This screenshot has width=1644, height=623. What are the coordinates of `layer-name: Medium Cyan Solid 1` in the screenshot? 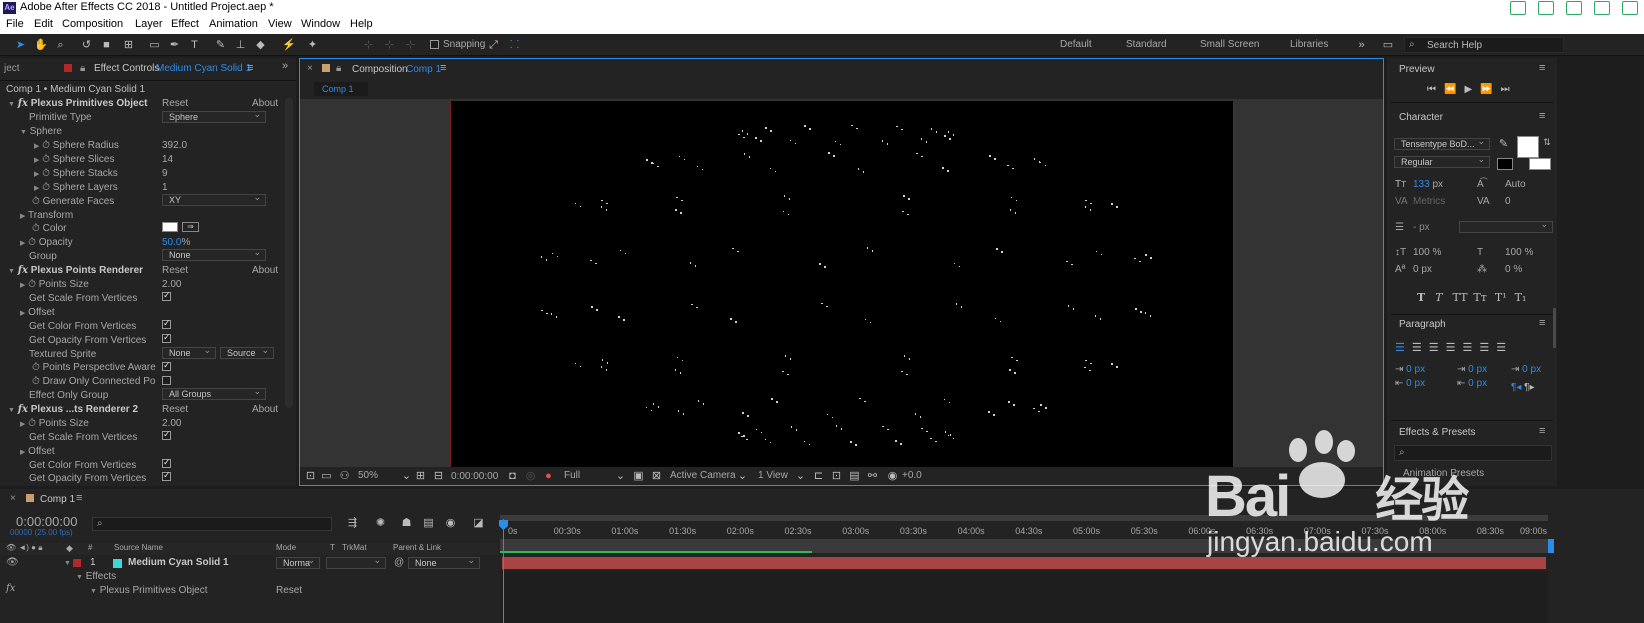 It's located at (178, 562).